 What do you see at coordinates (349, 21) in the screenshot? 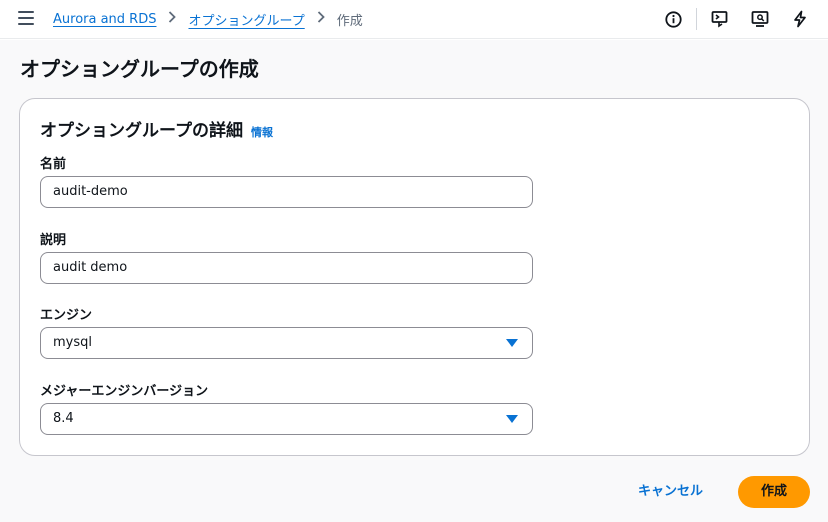
I see `breadcrumb-current: 作成` at bounding box center [349, 21].